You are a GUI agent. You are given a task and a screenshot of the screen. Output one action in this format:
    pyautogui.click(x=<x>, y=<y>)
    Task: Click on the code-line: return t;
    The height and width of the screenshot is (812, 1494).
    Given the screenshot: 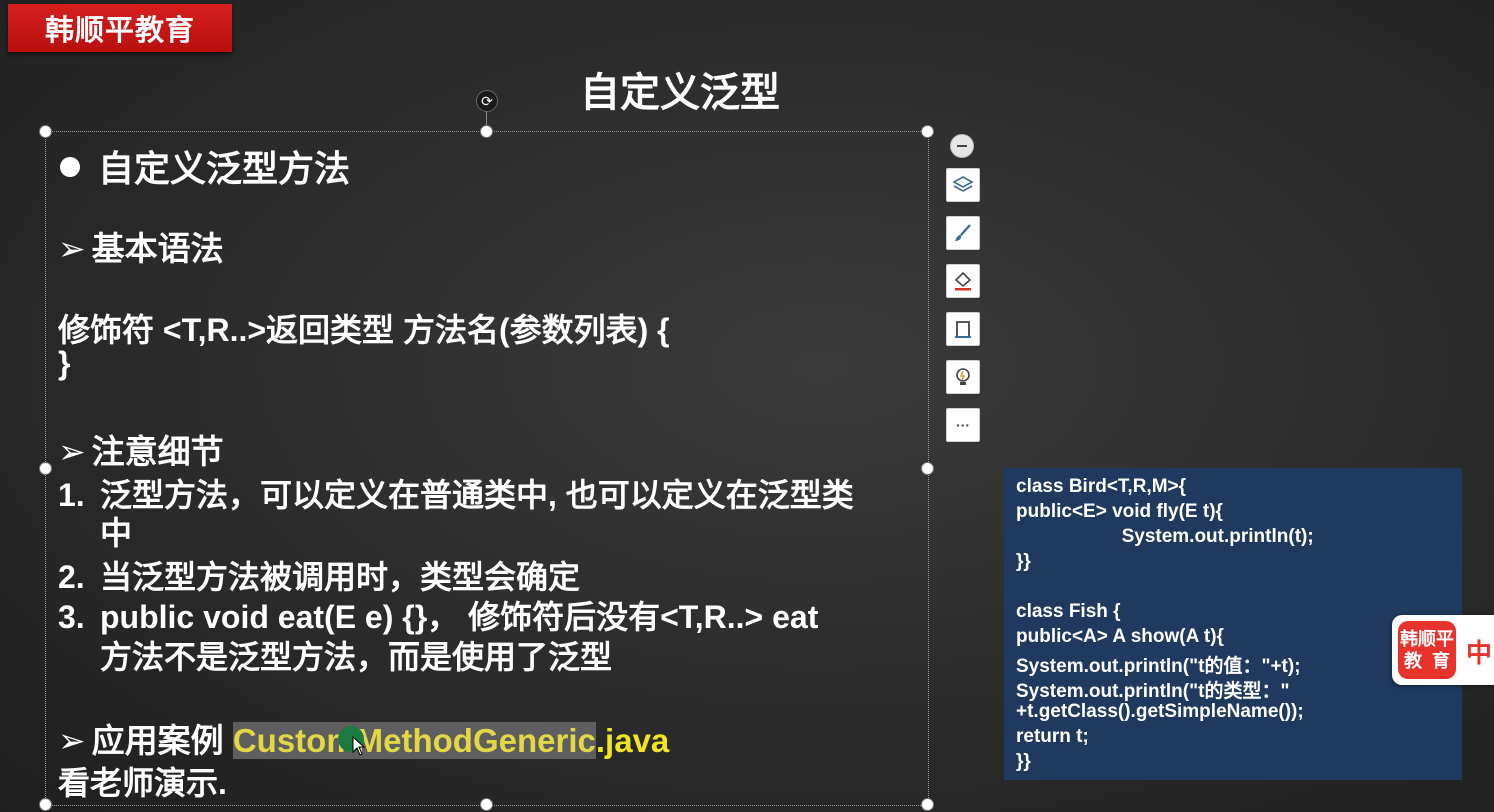 What is the action you would take?
    pyautogui.click(x=1052, y=736)
    